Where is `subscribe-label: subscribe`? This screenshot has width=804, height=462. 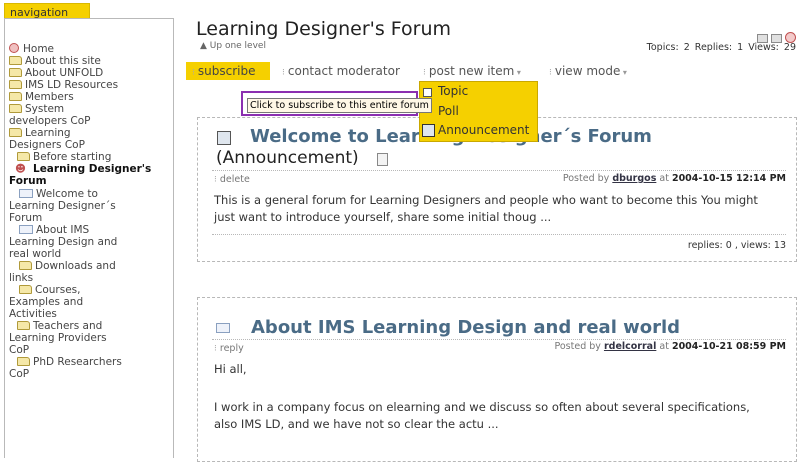 subscribe-label: subscribe is located at coordinates (226, 71).